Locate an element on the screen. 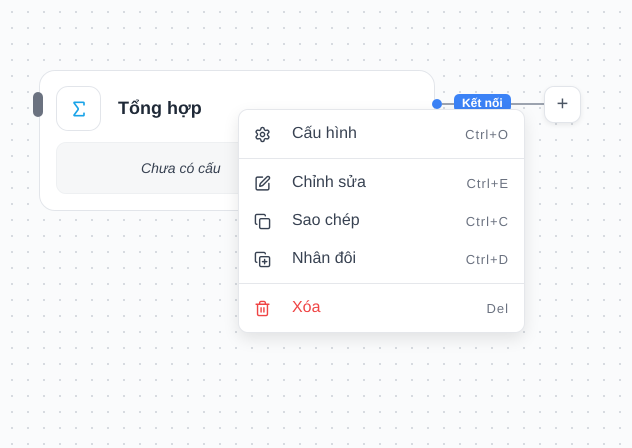 This screenshot has height=448, width=632. sigma-icon is located at coordinates (78, 108).